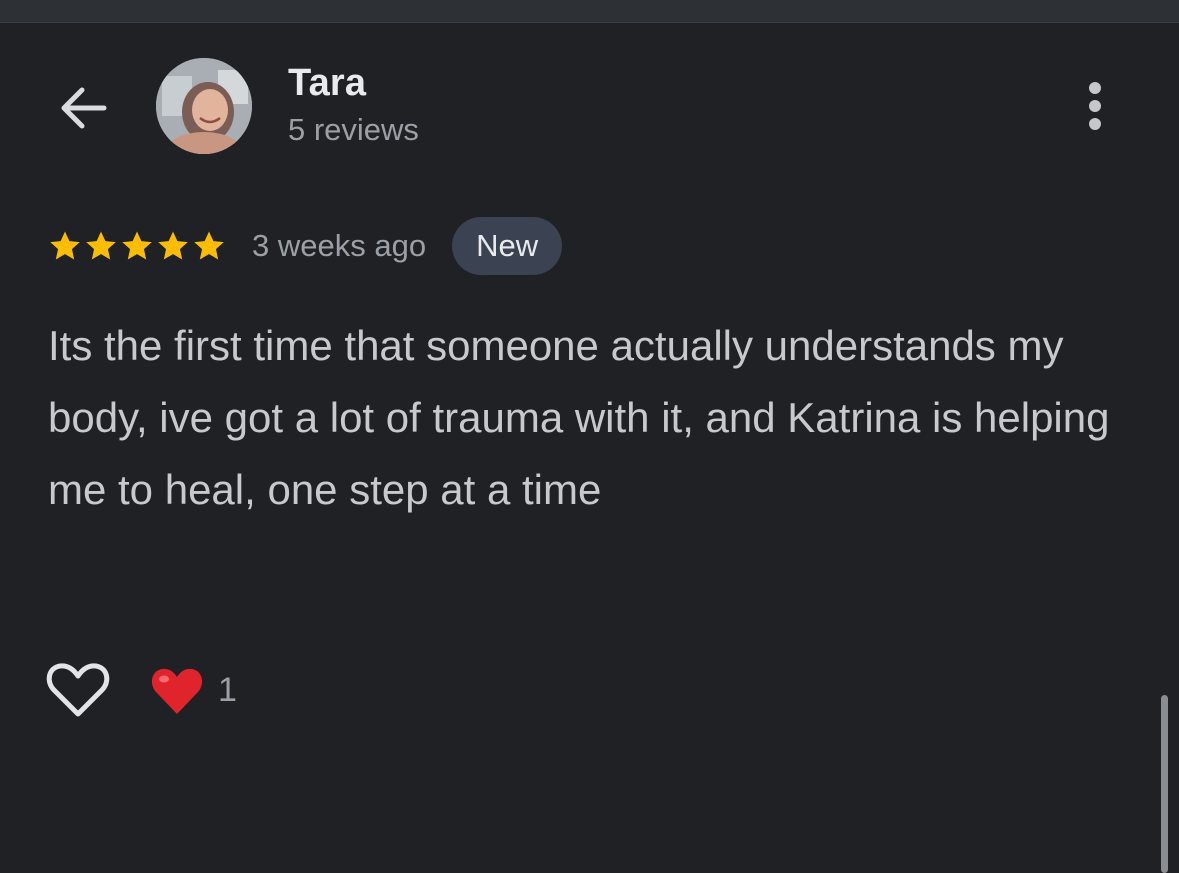 This screenshot has width=1179, height=873. Describe the element at coordinates (1095, 106) in the screenshot. I see `more-options-button` at that location.